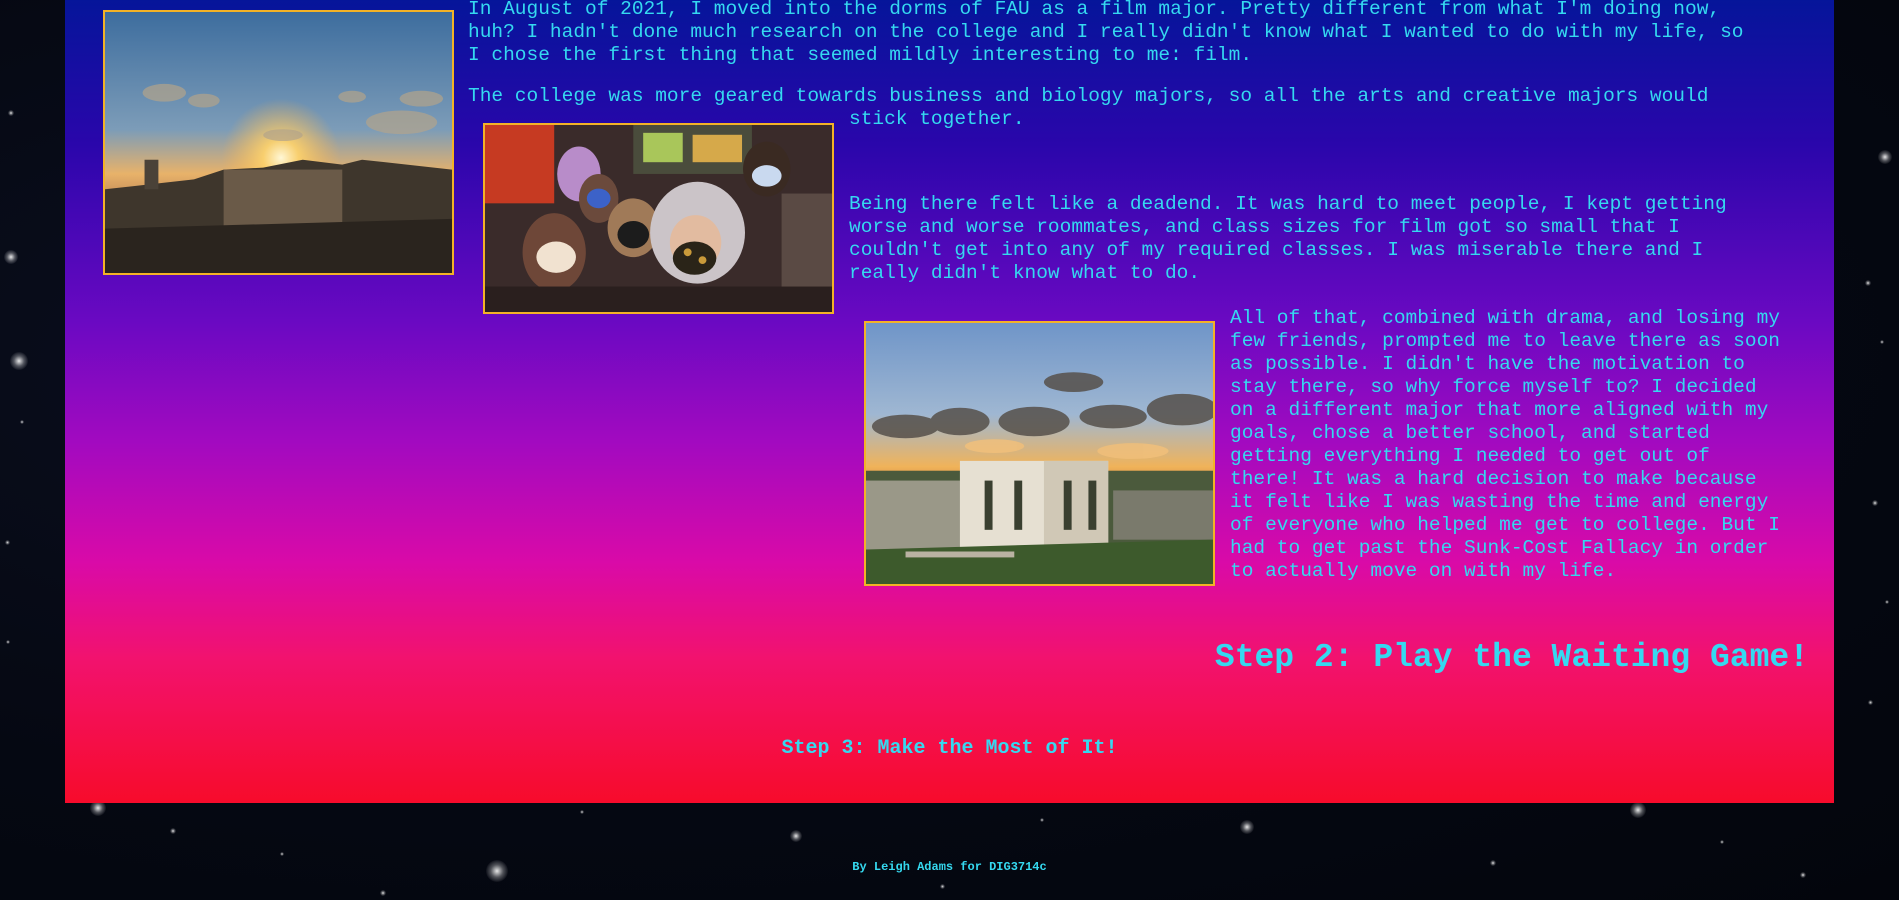  What do you see at coordinates (658, 218) in the screenshot?
I see `friends-selfie-photo` at bounding box center [658, 218].